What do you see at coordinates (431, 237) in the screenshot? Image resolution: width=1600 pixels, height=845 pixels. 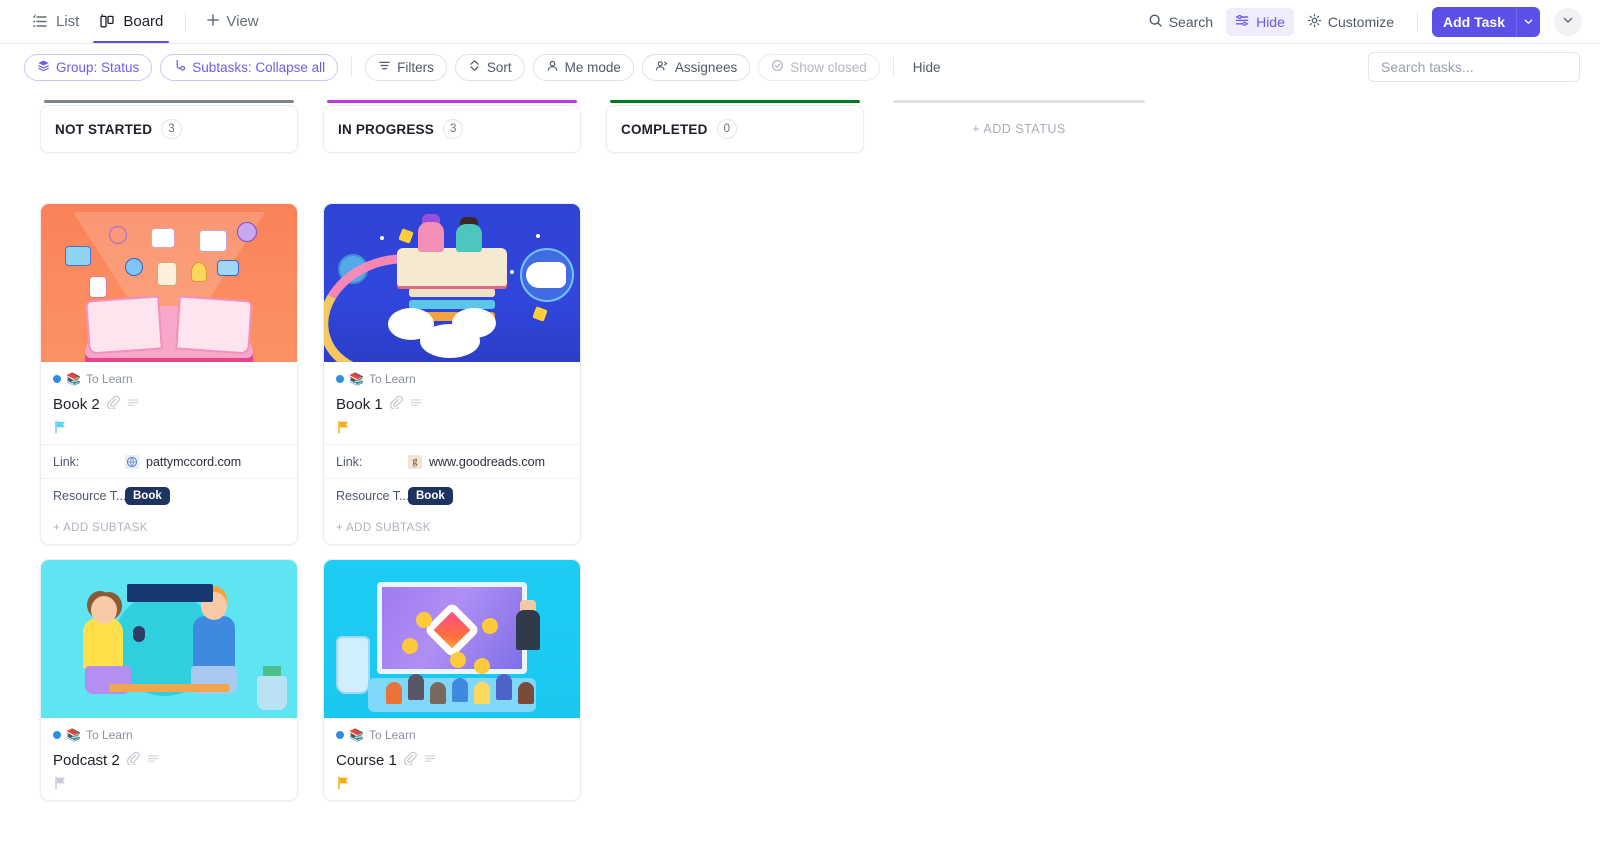 I see `kid-left` at bounding box center [431, 237].